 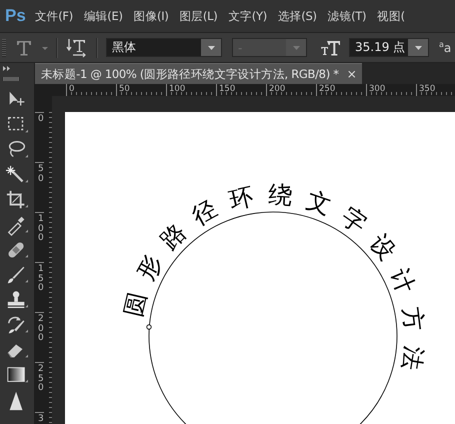 What do you see at coordinates (241, 198) in the screenshot?
I see `curved-text-character: 环` at bounding box center [241, 198].